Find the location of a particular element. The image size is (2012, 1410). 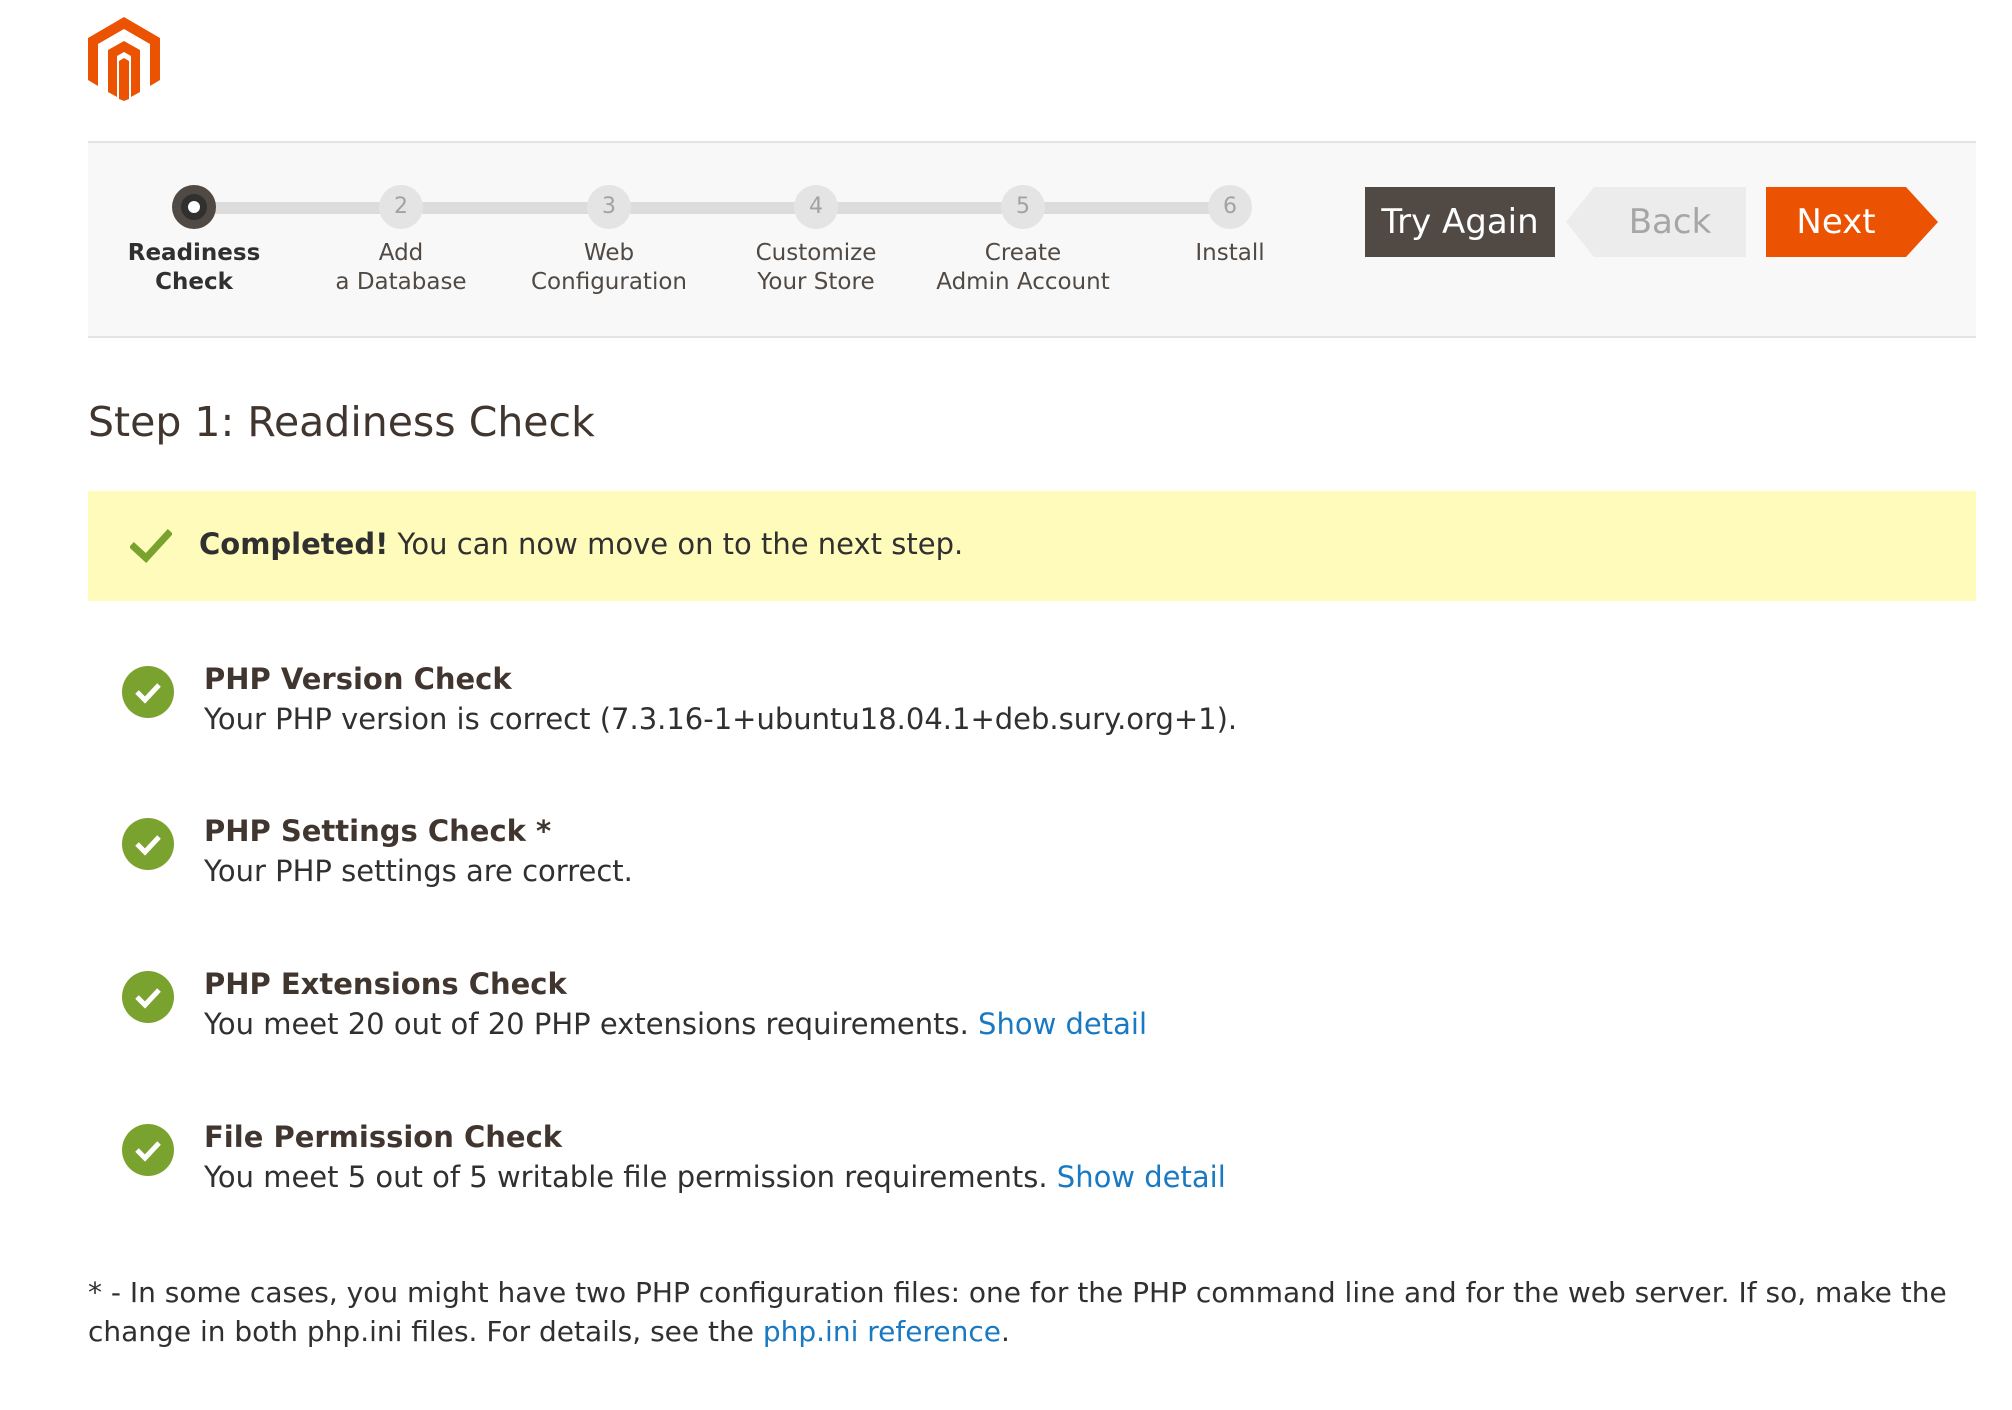

step-label: Install is located at coordinates (1230, 253).